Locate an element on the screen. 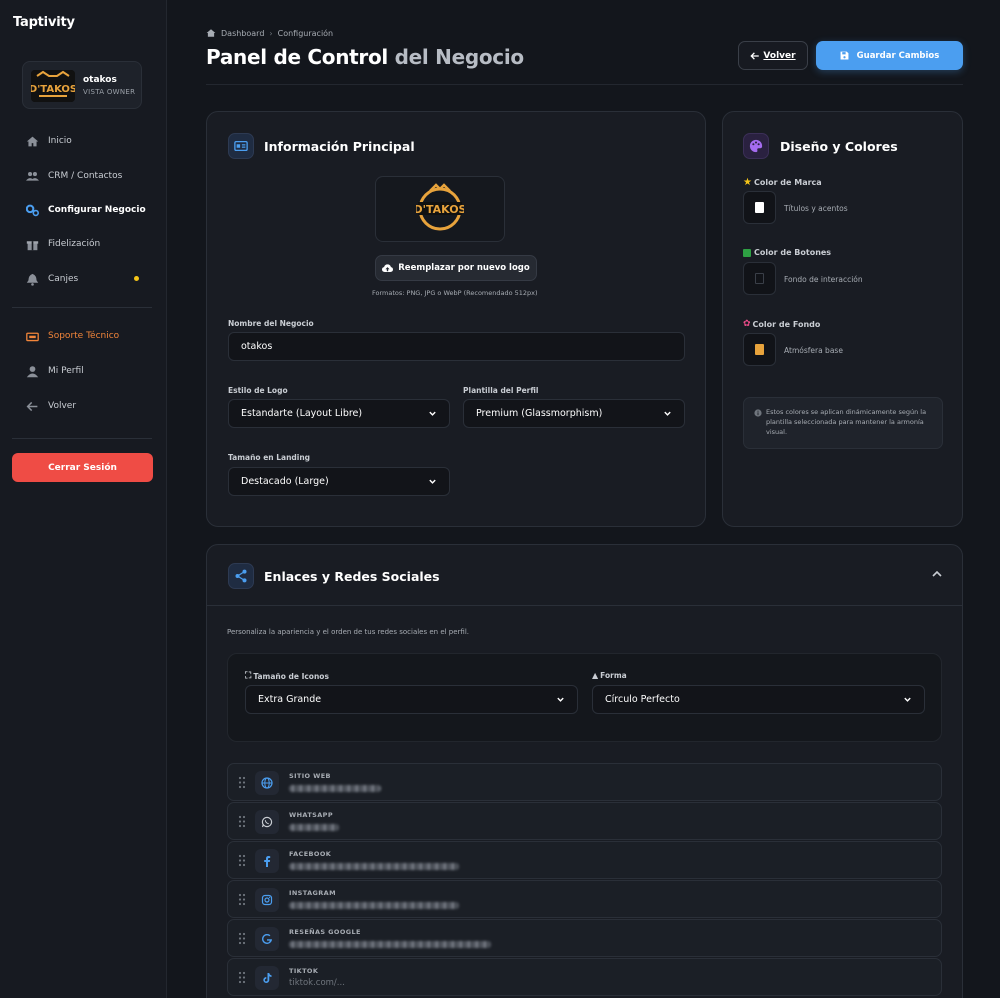 The height and width of the screenshot is (998, 1000). social-row-label: INSTAGRAM is located at coordinates (312, 893).